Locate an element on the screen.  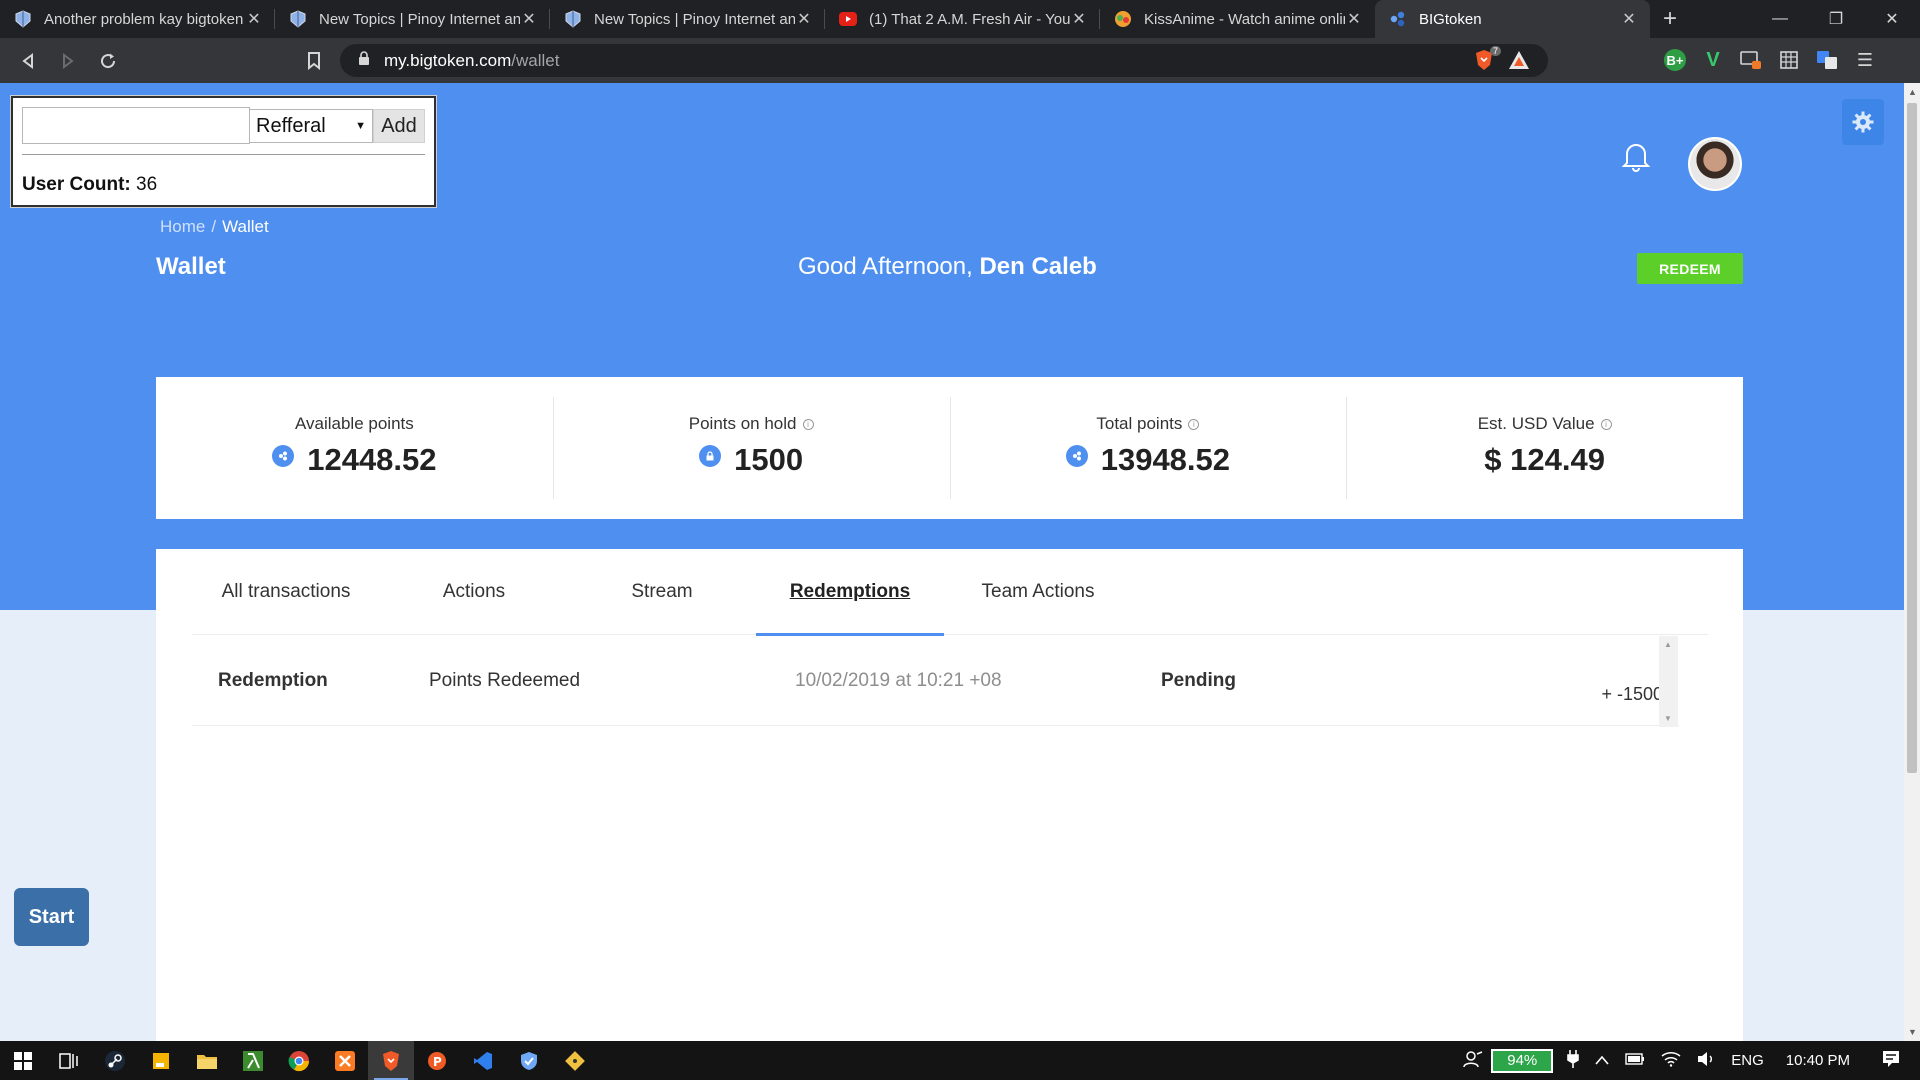
table-scrollbar: ▲ ▼ is located at coordinates (1668, 681).